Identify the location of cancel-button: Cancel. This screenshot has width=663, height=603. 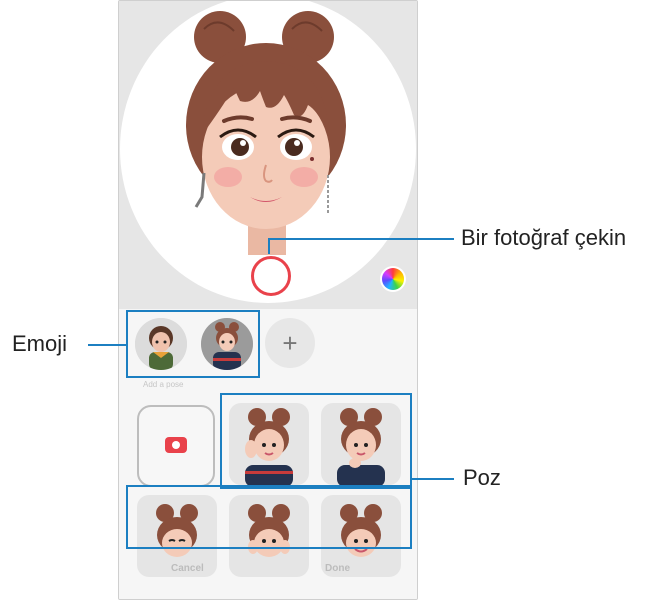
(187, 568).